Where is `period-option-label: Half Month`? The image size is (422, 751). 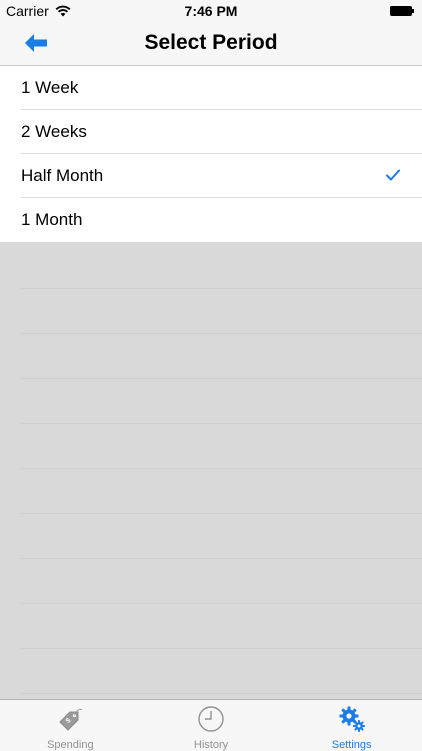 period-option-label: Half Month is located at coordinates (62, 175).